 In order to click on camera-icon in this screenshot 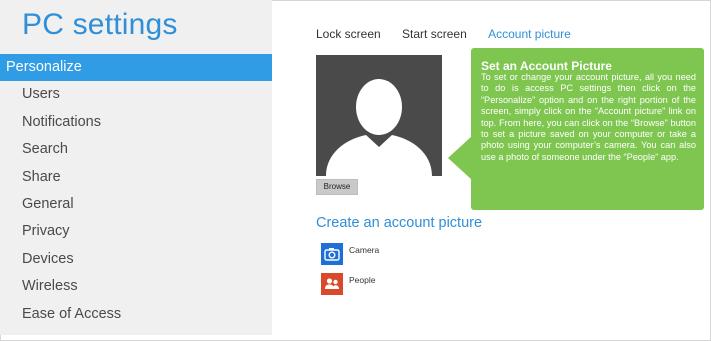, I will do `click(332, 254)`.